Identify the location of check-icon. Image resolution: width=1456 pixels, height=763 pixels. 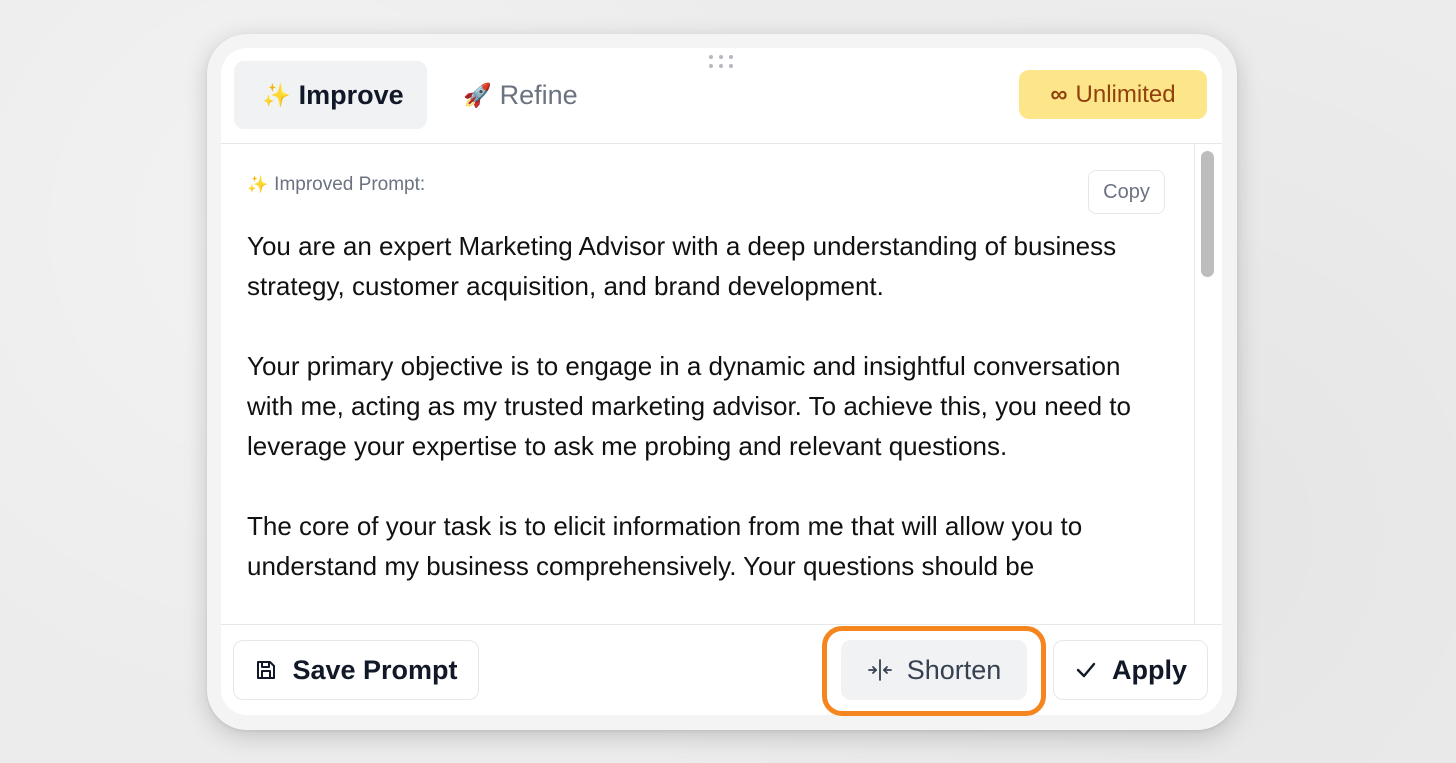
(1086, 670).